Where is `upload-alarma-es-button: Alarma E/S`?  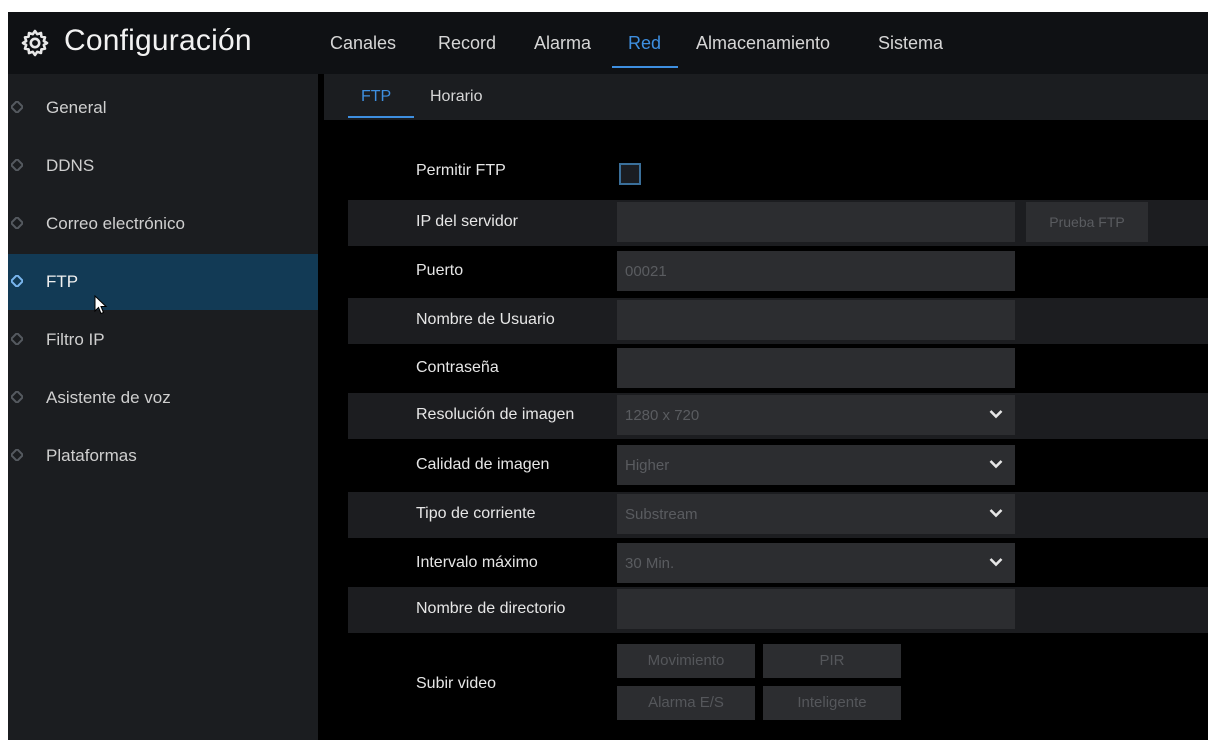
upload-alarma-es-button: Alarma E/S is located at coordinates (686, 703).